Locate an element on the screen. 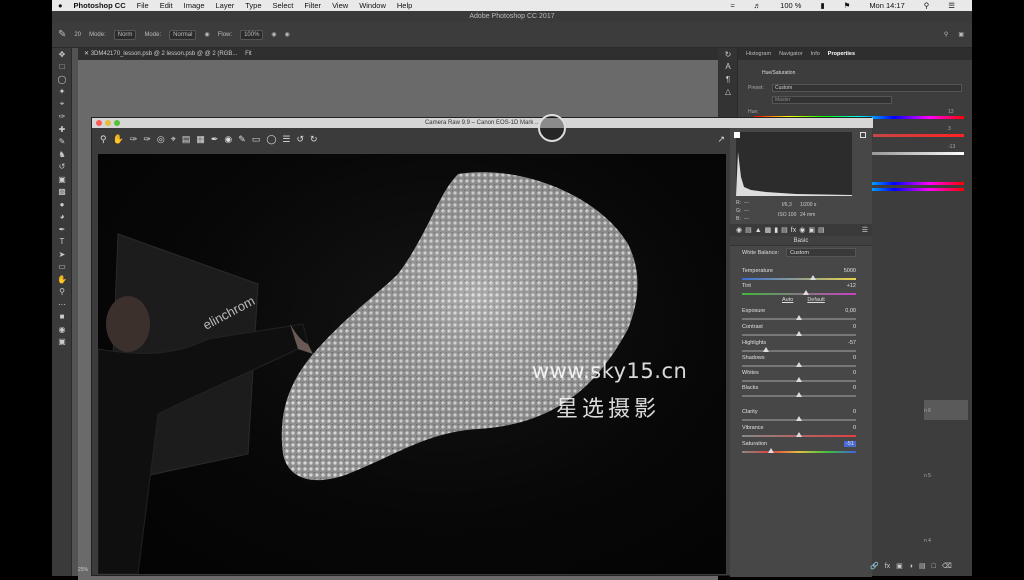  zoom-window-icon is located at coordinates (117, 123).